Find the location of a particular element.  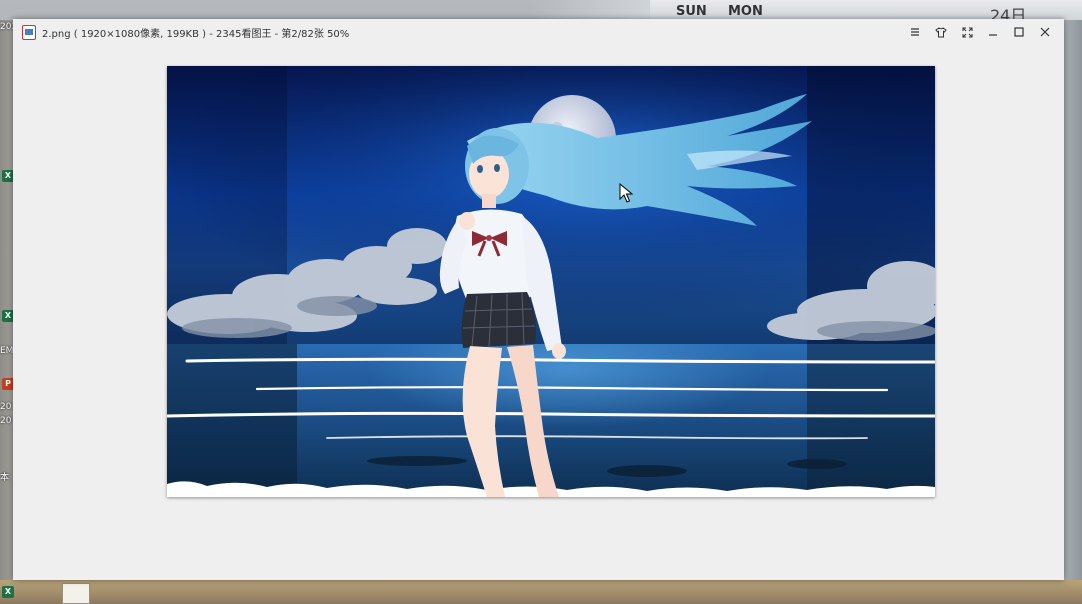

calendar-day-sun: SUN is located at coordinates (691, 11).